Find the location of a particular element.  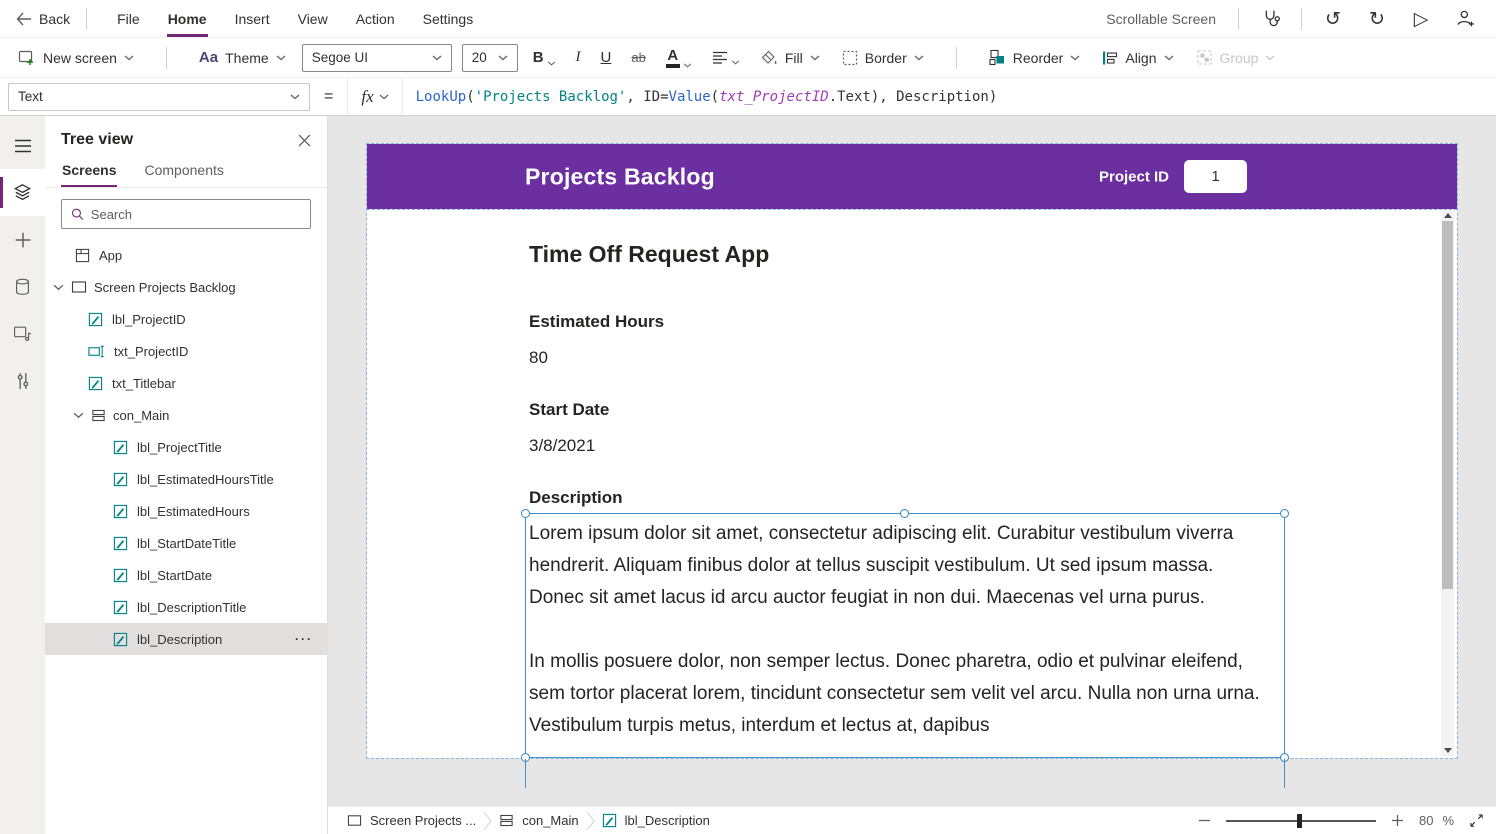

tree-item-control: lbl_ProjectTitle is located at coordinates (186, 447).